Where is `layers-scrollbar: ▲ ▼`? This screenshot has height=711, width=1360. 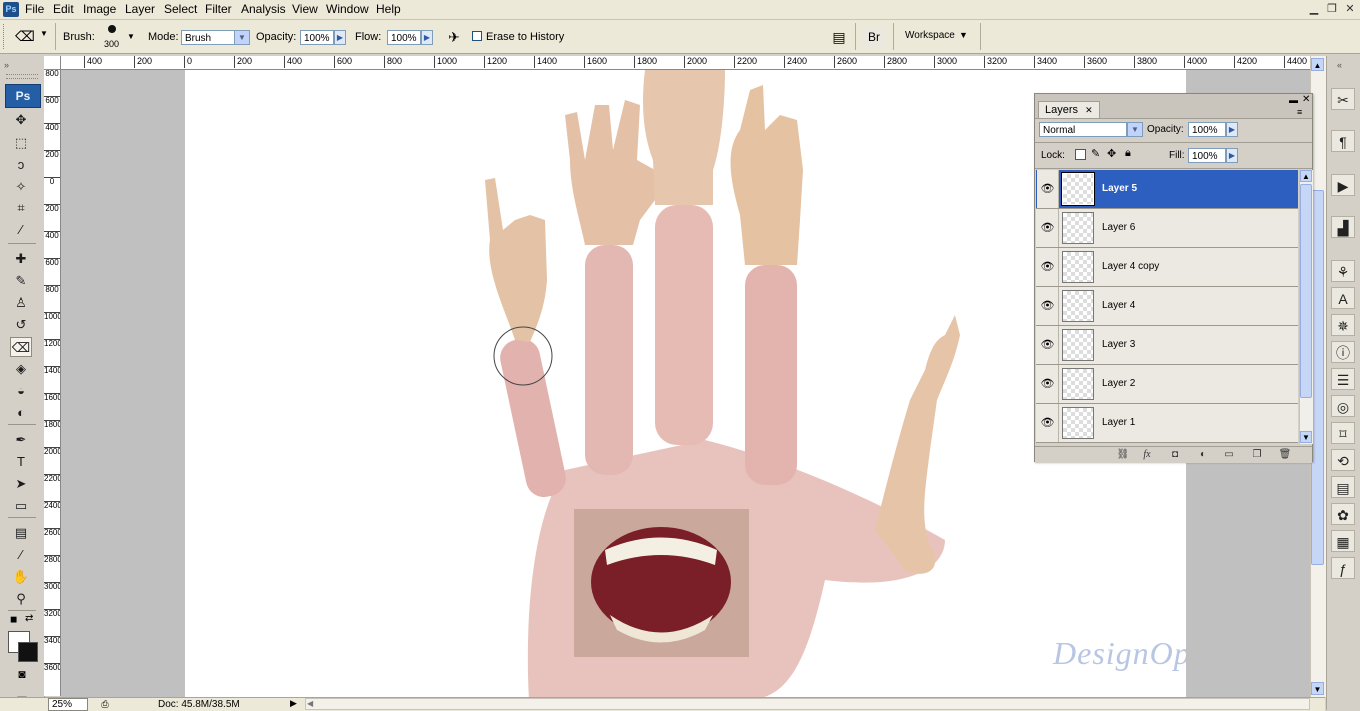 layers-scrollbar: ▲ ▼ is located at coordinates (1306, 307).